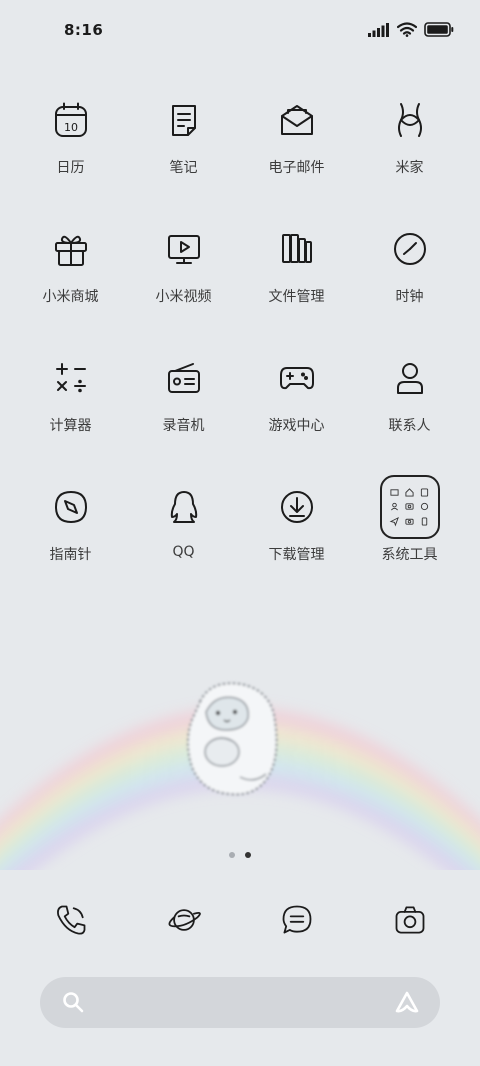 This screenshot has height=1066, width=480. I want to click on app-download-manager: 下载管理, so click(296, 539).